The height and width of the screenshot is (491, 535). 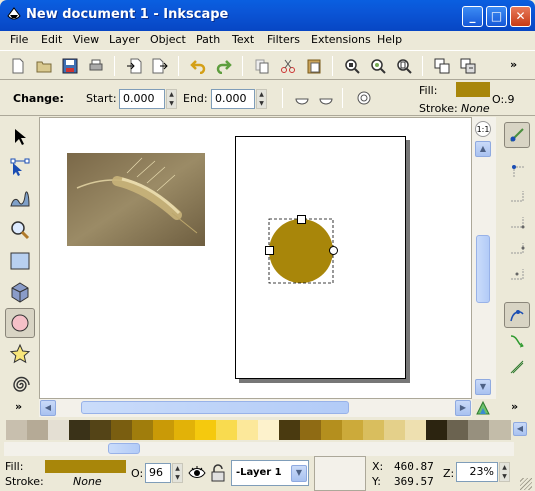 What do you see at coordinates (259, 449) in the screenshot?
I see `palette-scrollbar` at bounding box center [259, 449].